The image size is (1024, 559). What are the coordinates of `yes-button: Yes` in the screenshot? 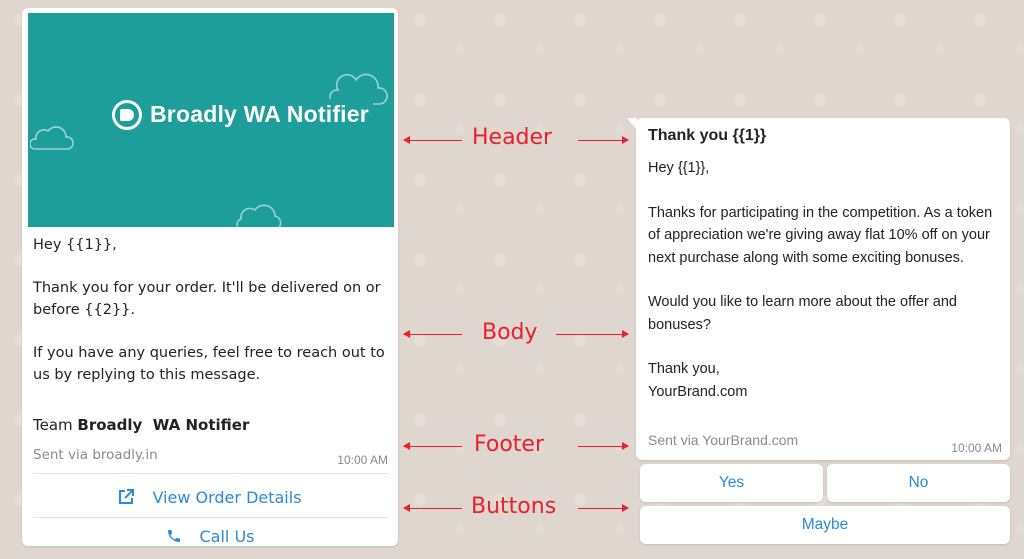 It's located at (731, 483).